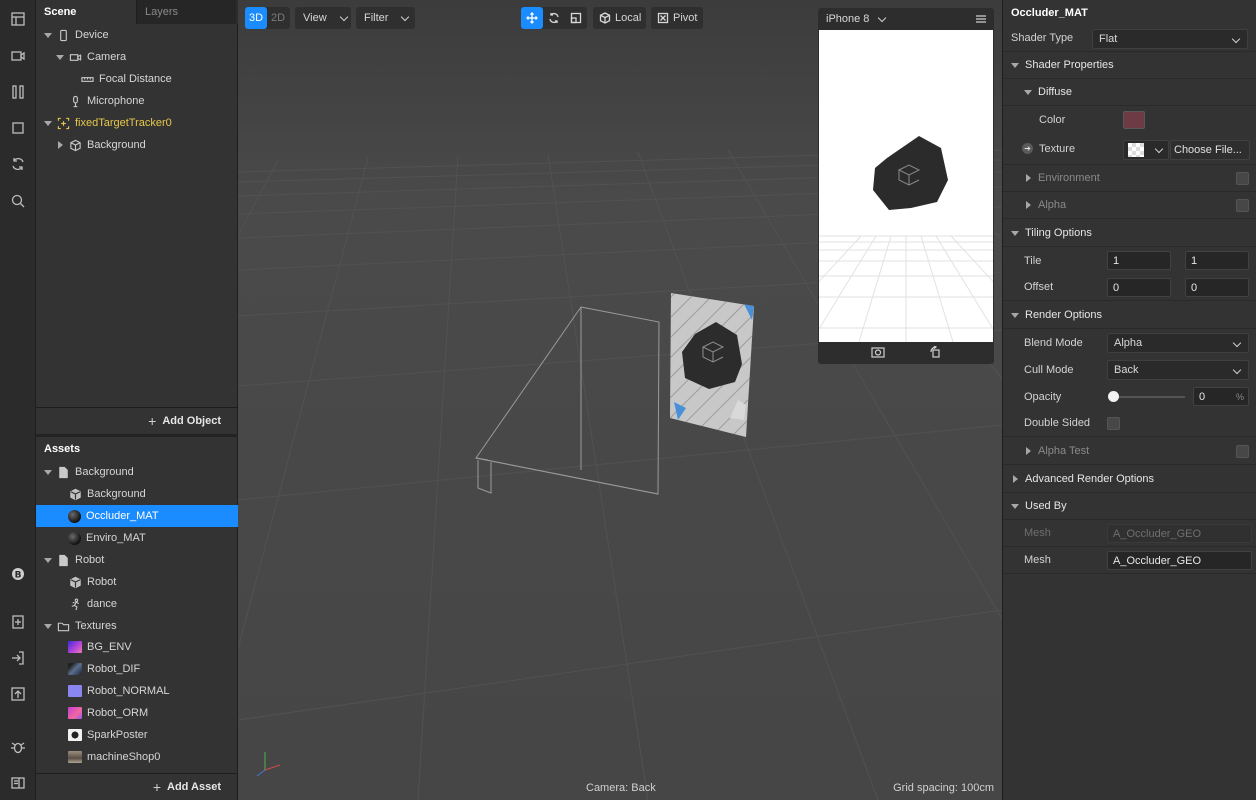 This screenshot has width=1256, height=800. I want to click on divider, so click(137, 773).